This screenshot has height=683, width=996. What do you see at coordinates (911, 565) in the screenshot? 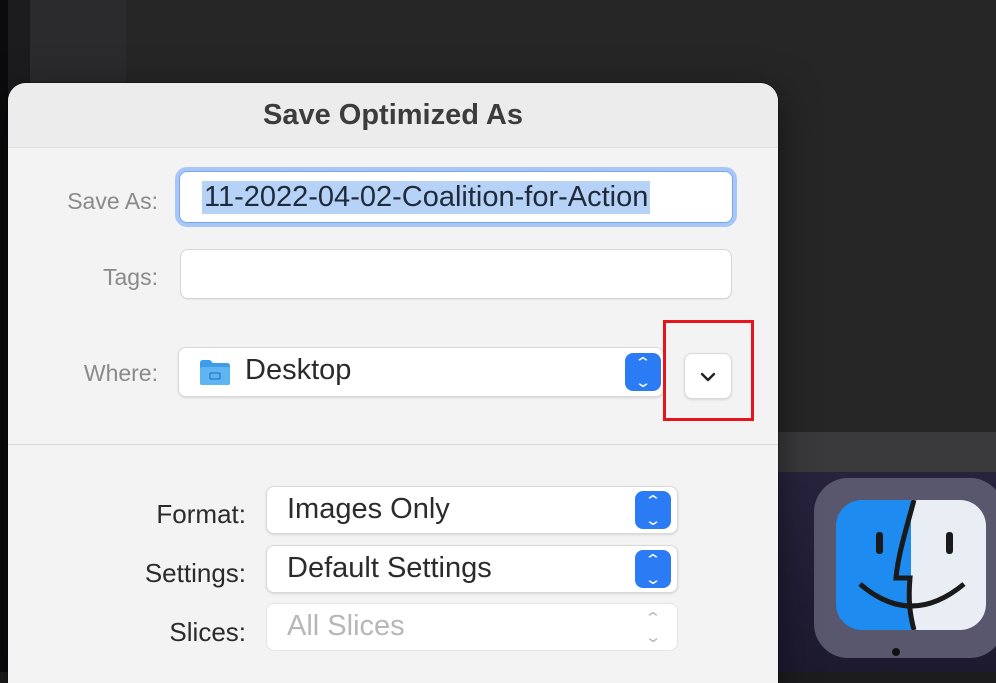
I see `finder-icon` at bounding box center [911, 565].